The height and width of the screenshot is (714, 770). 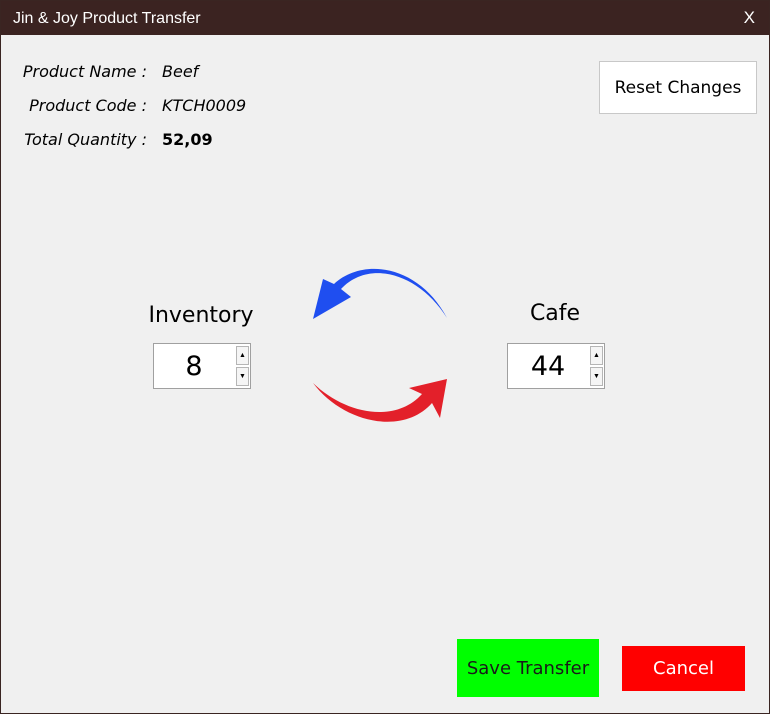 What do you see at coordinates (85, 139) in the screenshot?
I see `total-quantity-label: Total Quantity :` at bounding box center [85, 139].